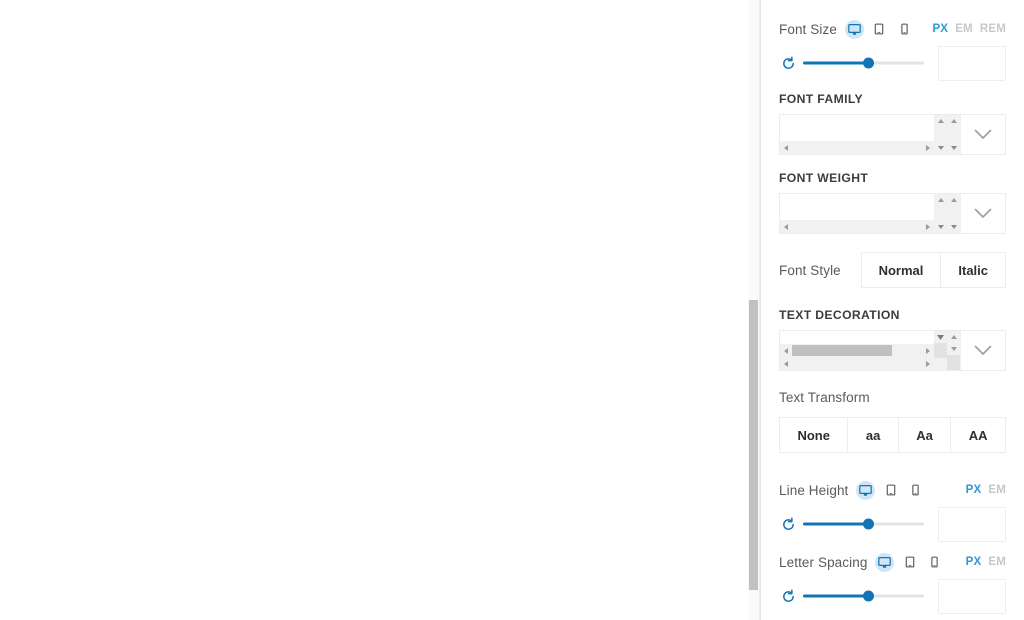 The image size is (1024, 620). What do you see at coordinates (972, 524) in the screenshot?
I see `line-height-input` at bounding box center [972, 524].